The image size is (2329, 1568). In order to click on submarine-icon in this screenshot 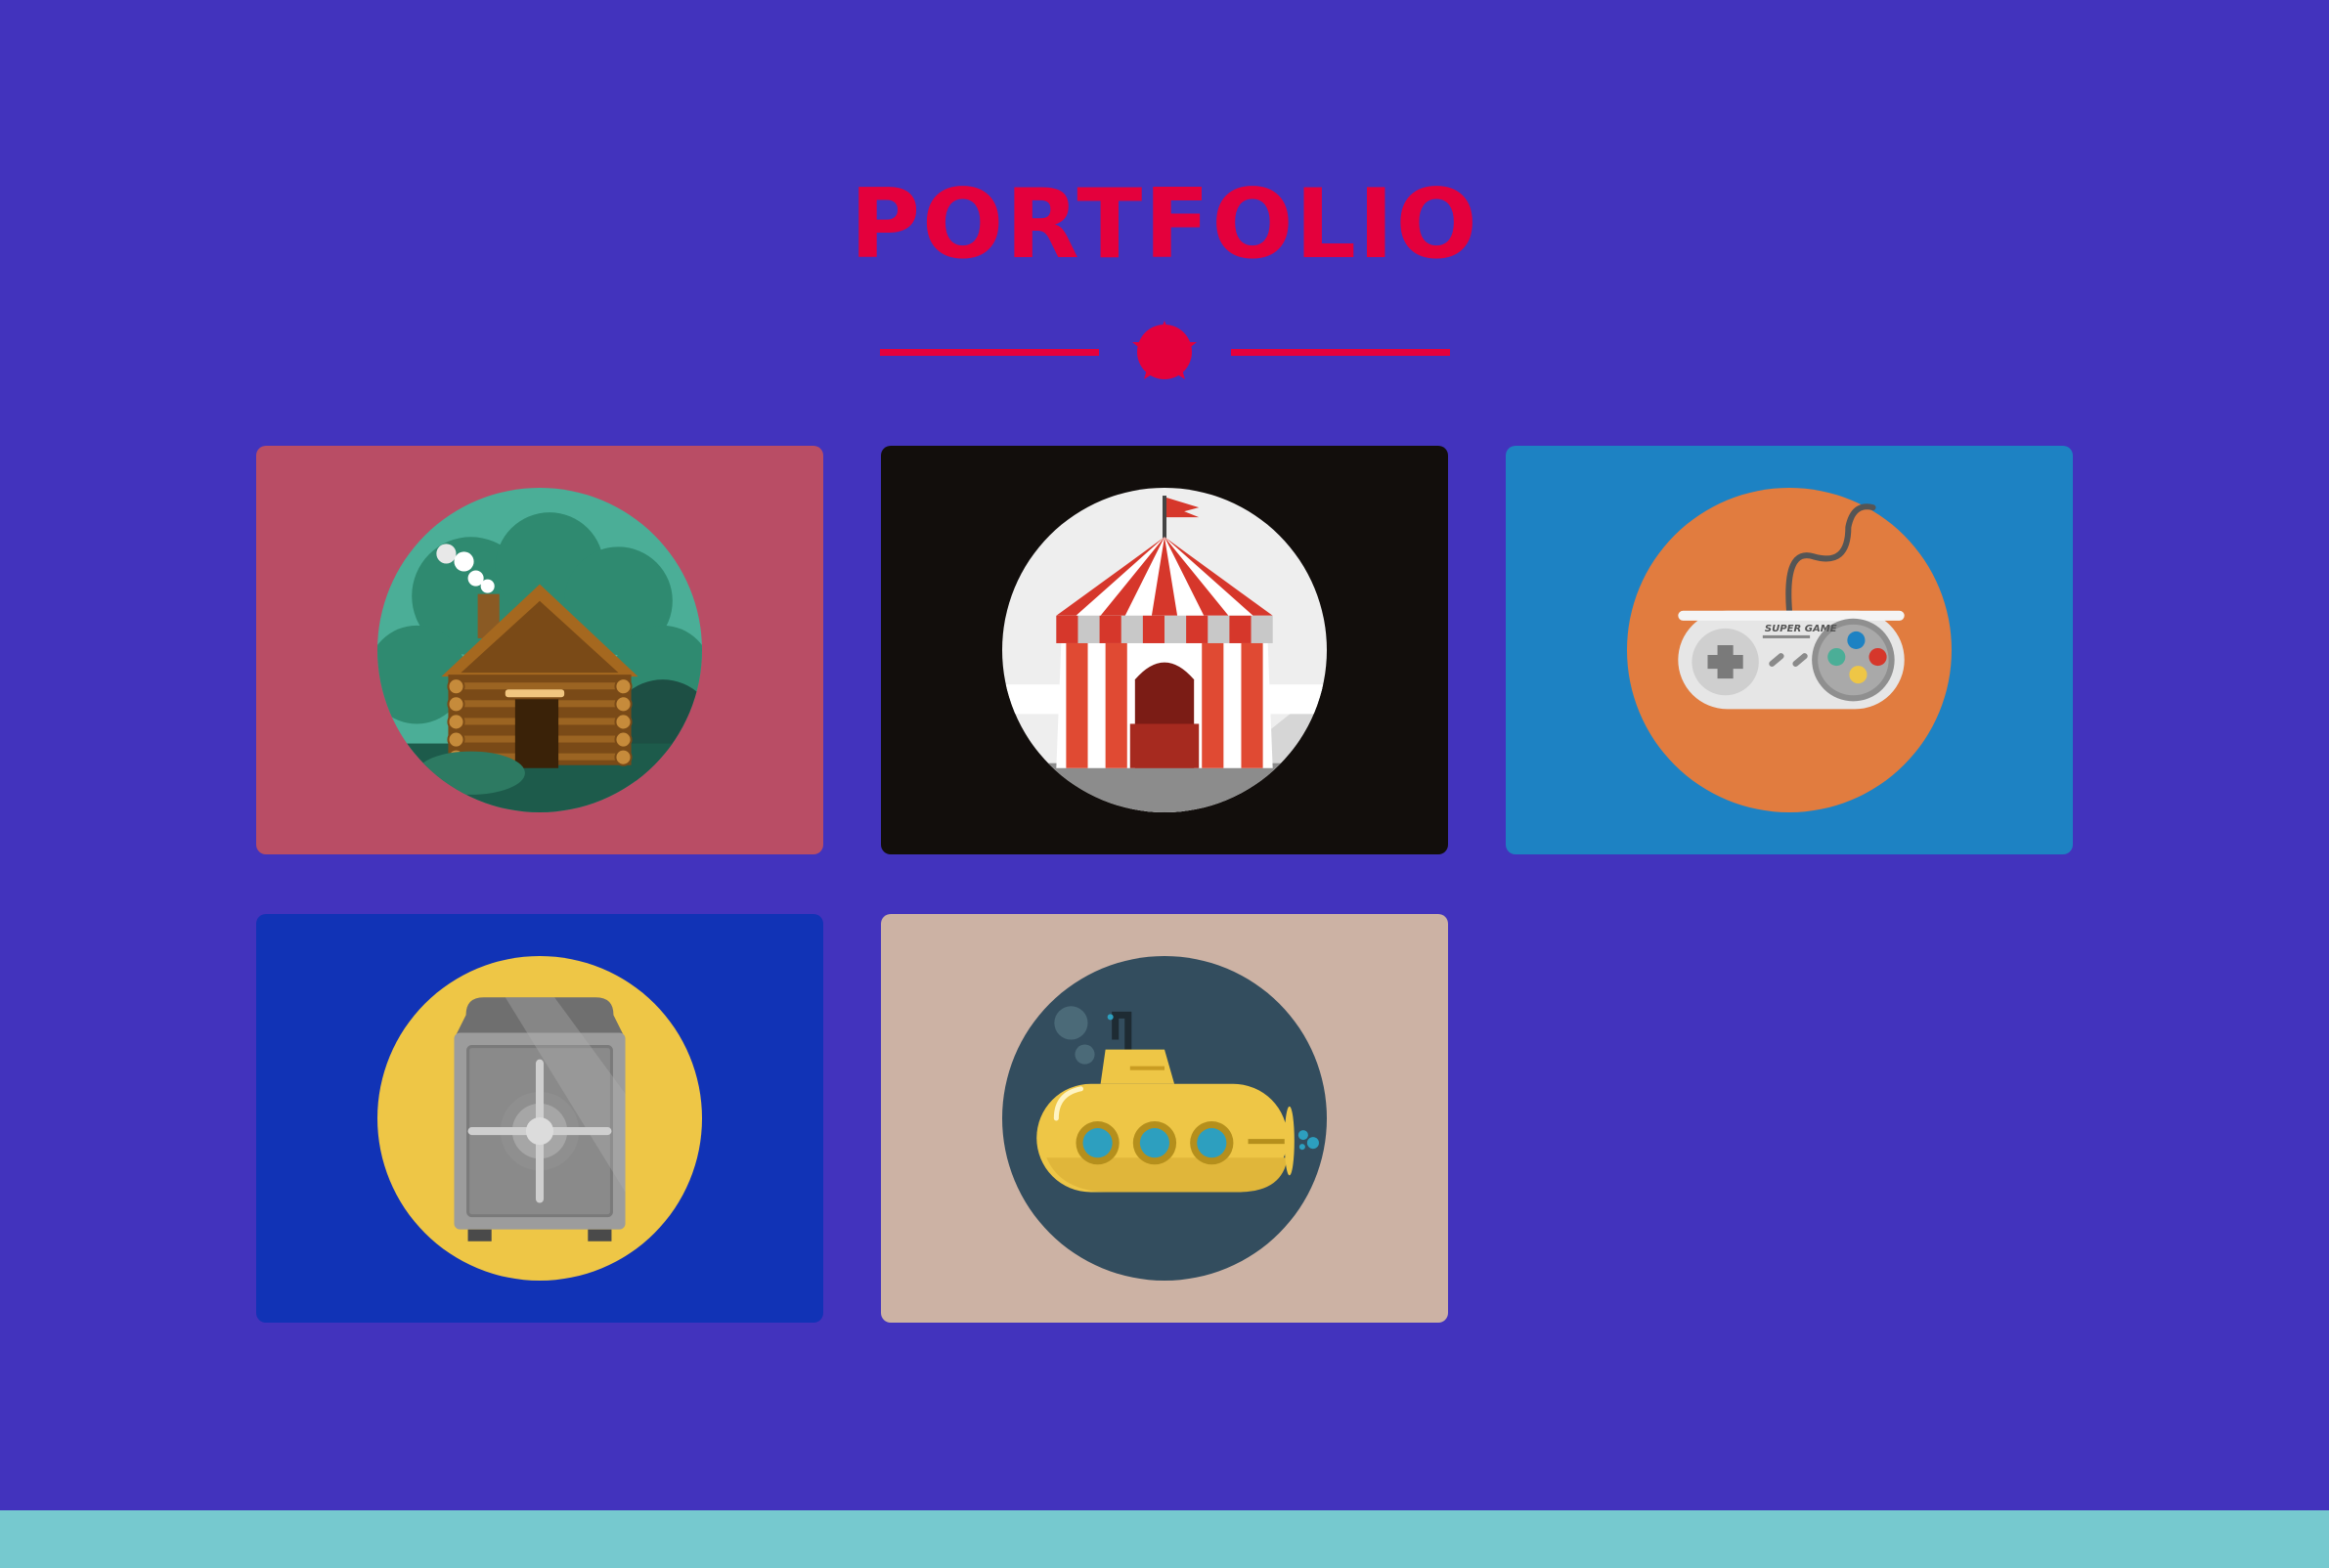, I will do `click(1164, 1118)`.